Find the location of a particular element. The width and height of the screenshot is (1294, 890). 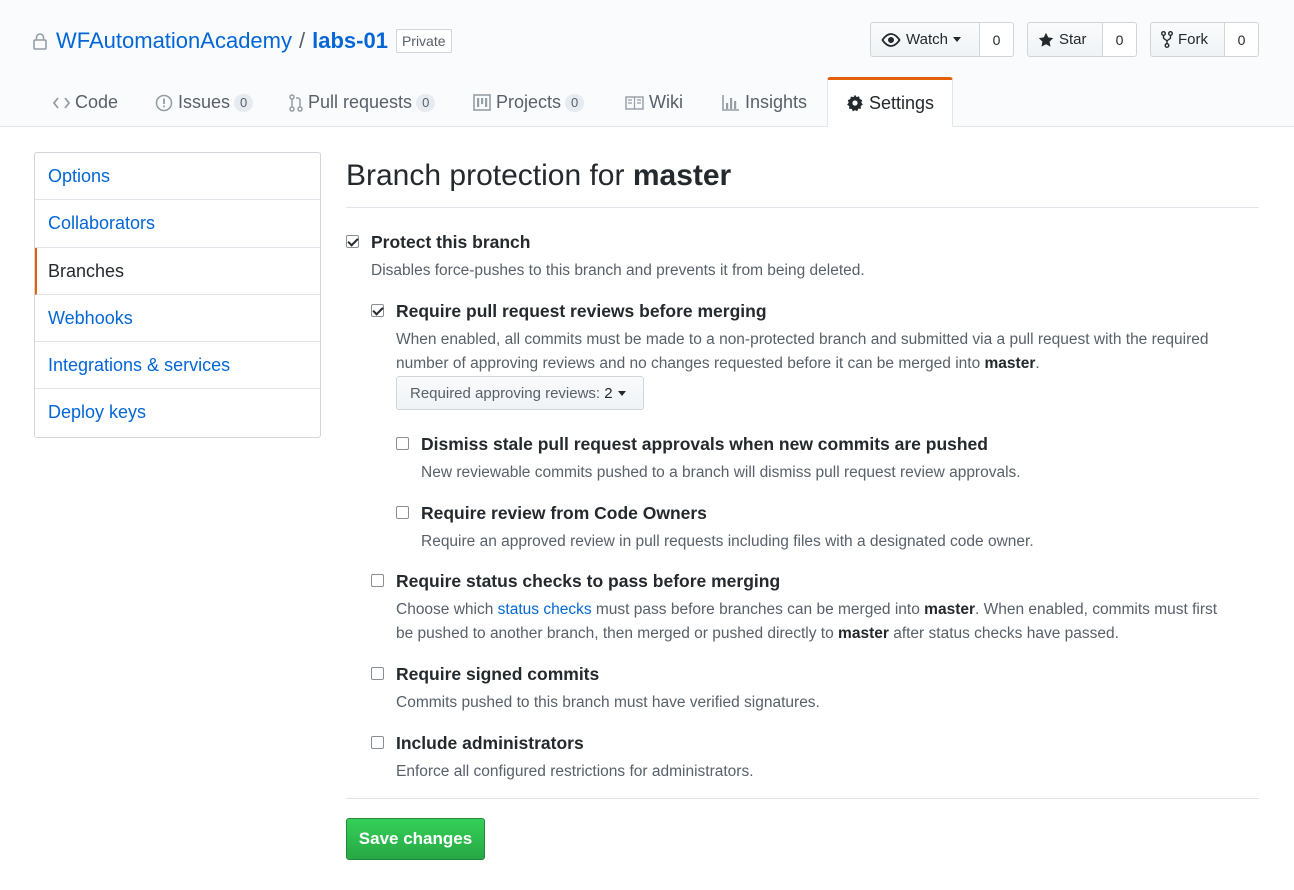

tab-wiki: Wiki is located at coordinates (654, 102).